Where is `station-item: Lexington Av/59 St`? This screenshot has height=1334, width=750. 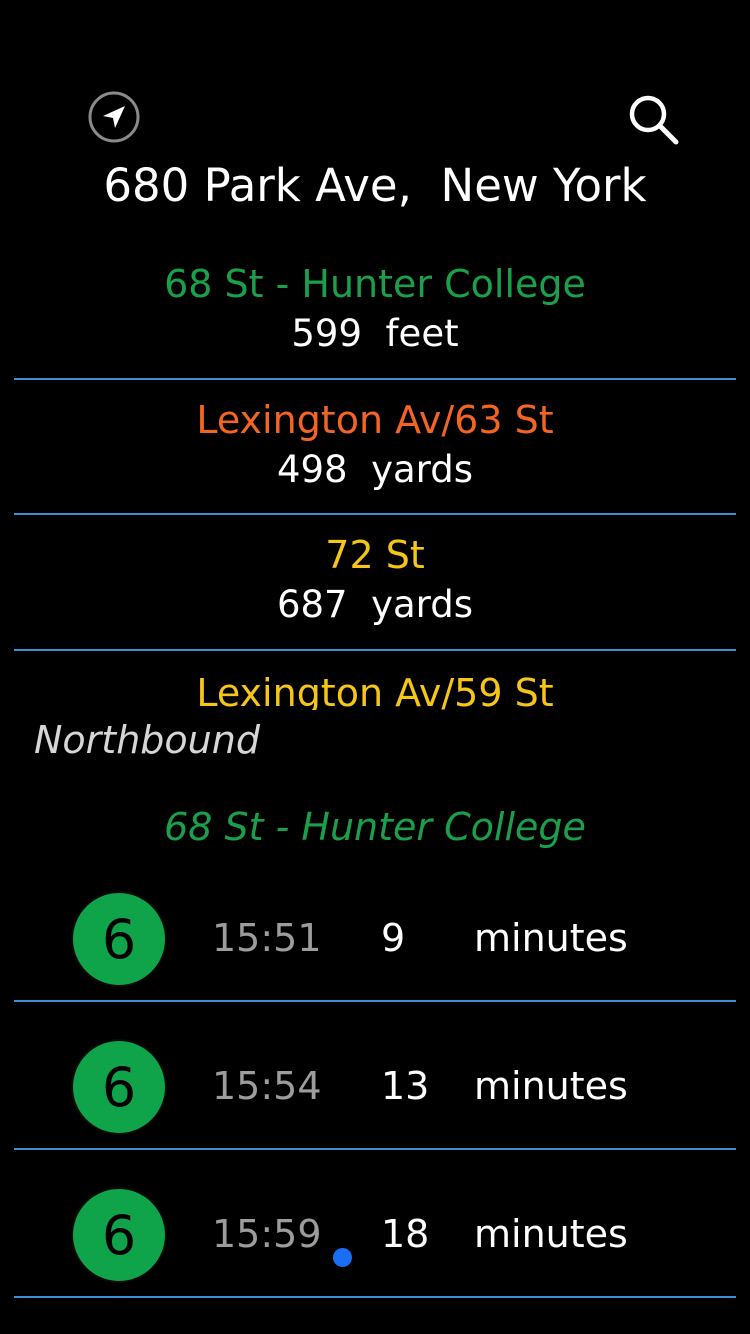
station-item: Lexington Av/59 St is located at coordinates (375, 681).